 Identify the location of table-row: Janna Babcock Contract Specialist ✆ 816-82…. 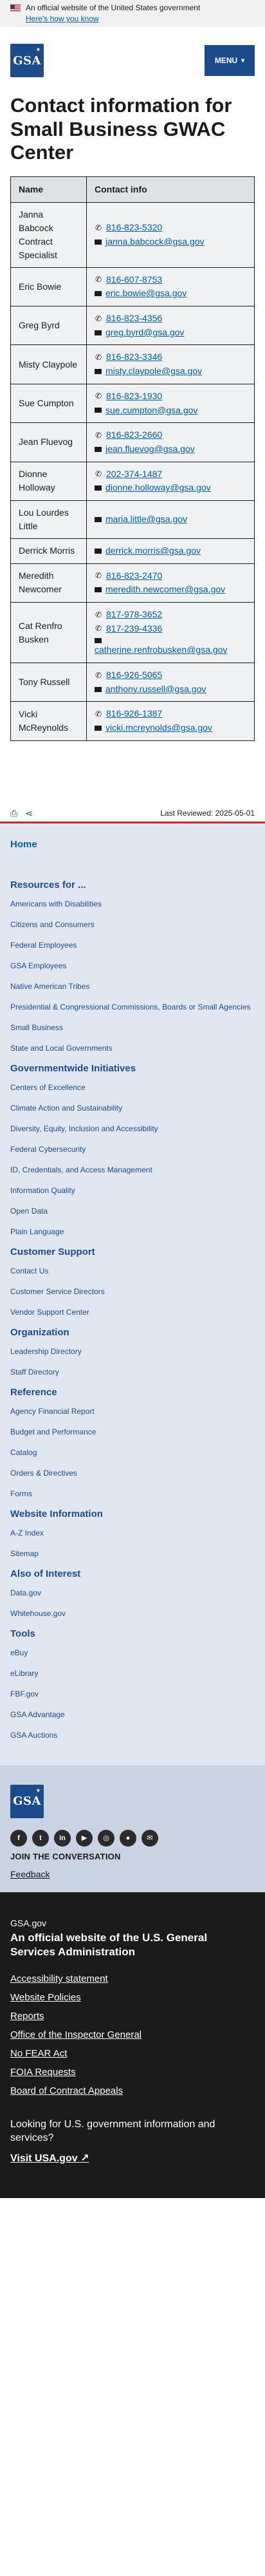
(132, 235).